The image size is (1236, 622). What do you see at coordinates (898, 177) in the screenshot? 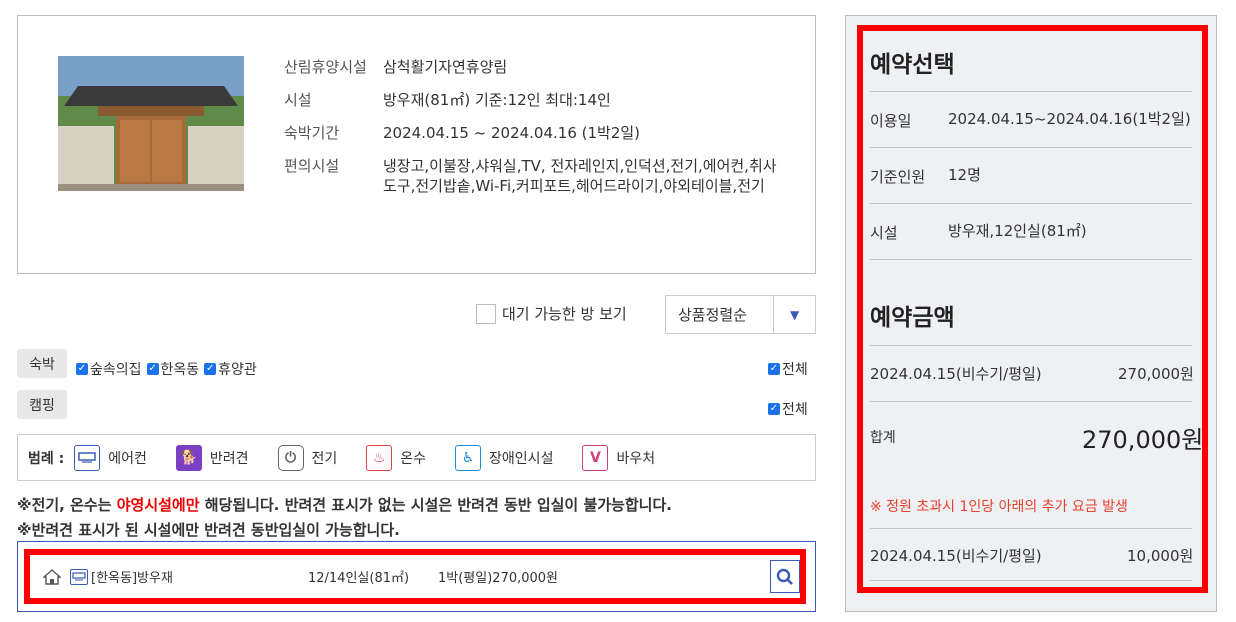
I see `base-people-label: 기준인원` at bounding box center [898, 177].